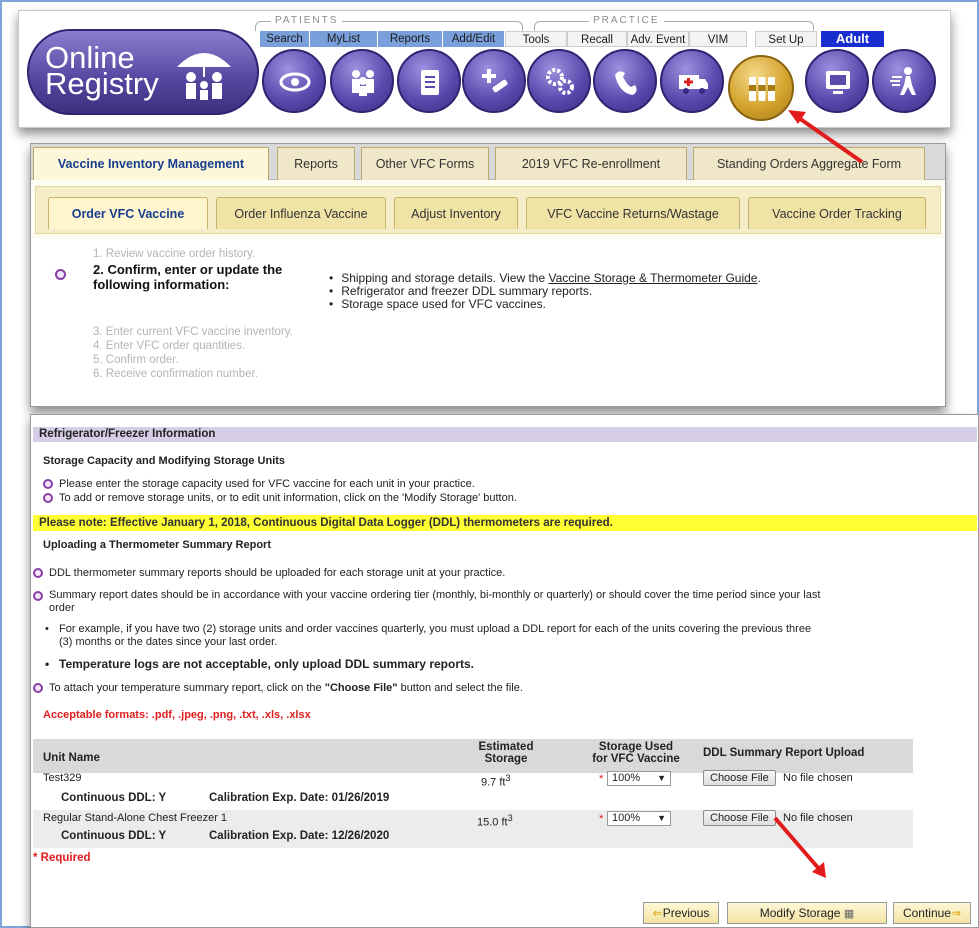  I want to click on vaccine-vials-icon, so click(762, 89).